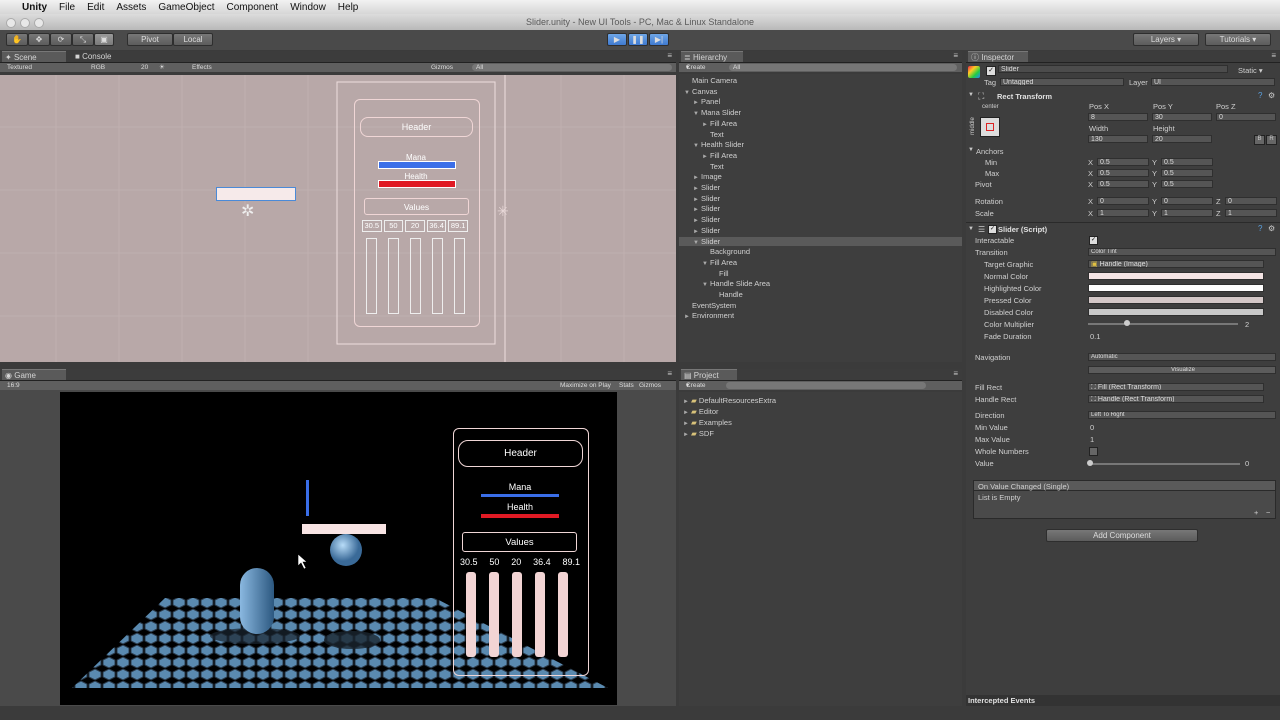 This screenshot has height=720, width=1280. Describe the element at coordinates (131, 7) in the screenshot. I see `menu-assets: Assets` at that location.